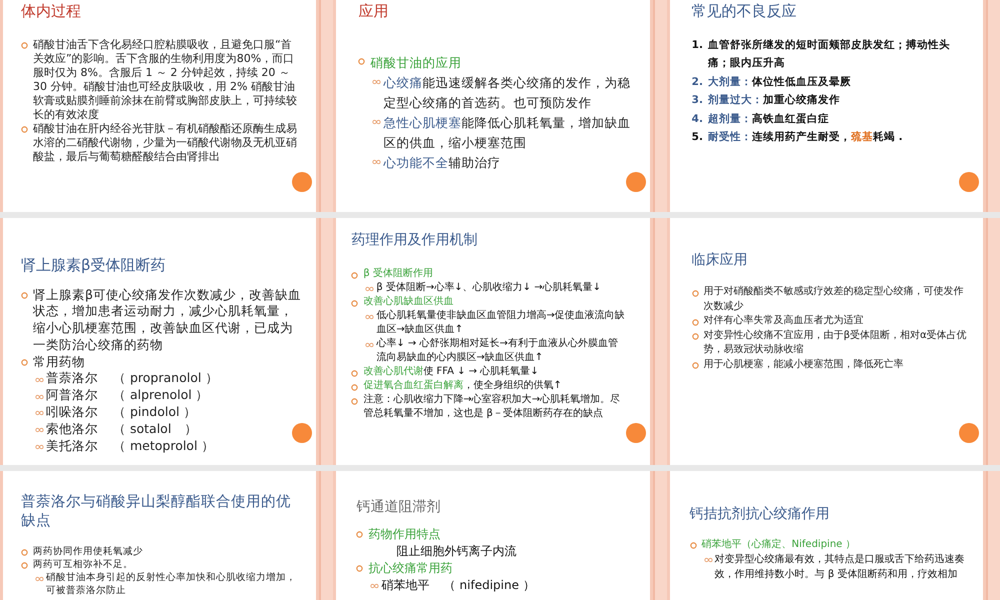  Describe the element at coordinates (720, 260) in the screenshot. I see `slide-title: 临床应用` at that location.